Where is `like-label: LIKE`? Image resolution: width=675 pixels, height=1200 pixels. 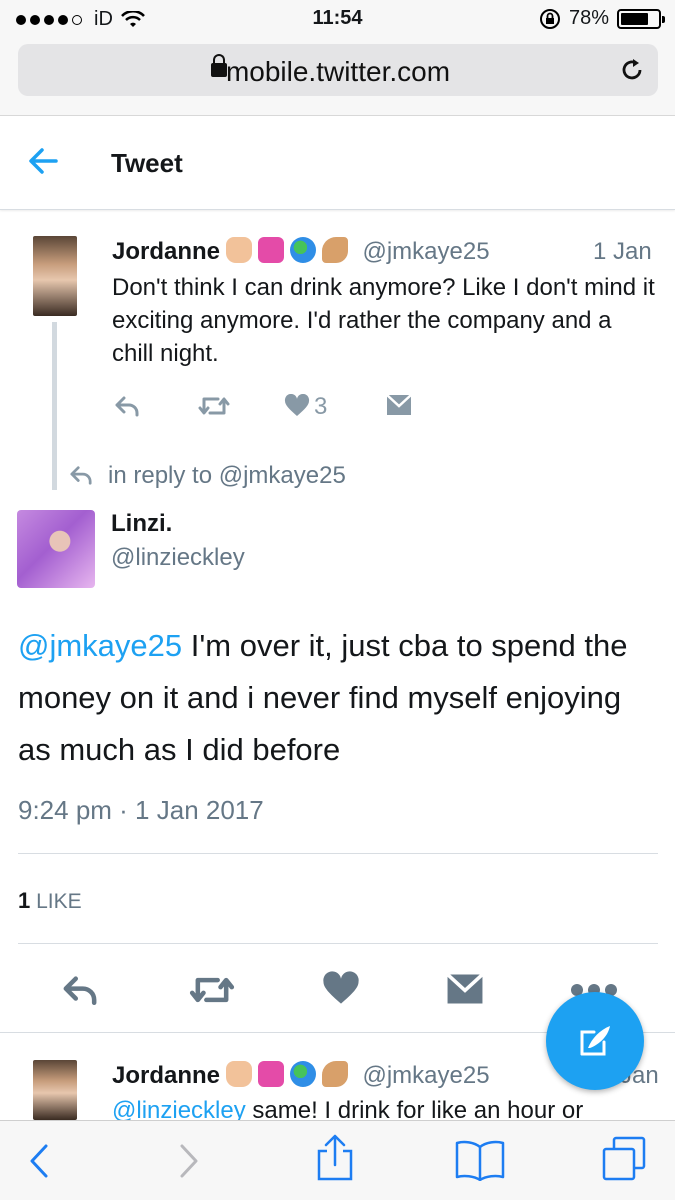
like-label: LIKE is located at coordinates (59, 901).